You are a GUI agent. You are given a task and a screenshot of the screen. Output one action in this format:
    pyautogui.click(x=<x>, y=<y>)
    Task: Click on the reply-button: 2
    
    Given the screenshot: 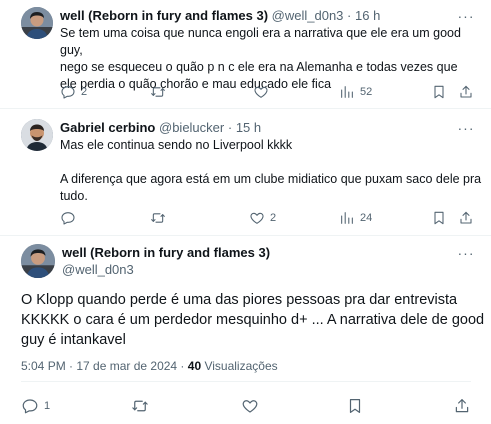 What is the action you would take?
    pyautogui.click(x=73, y=92)
    